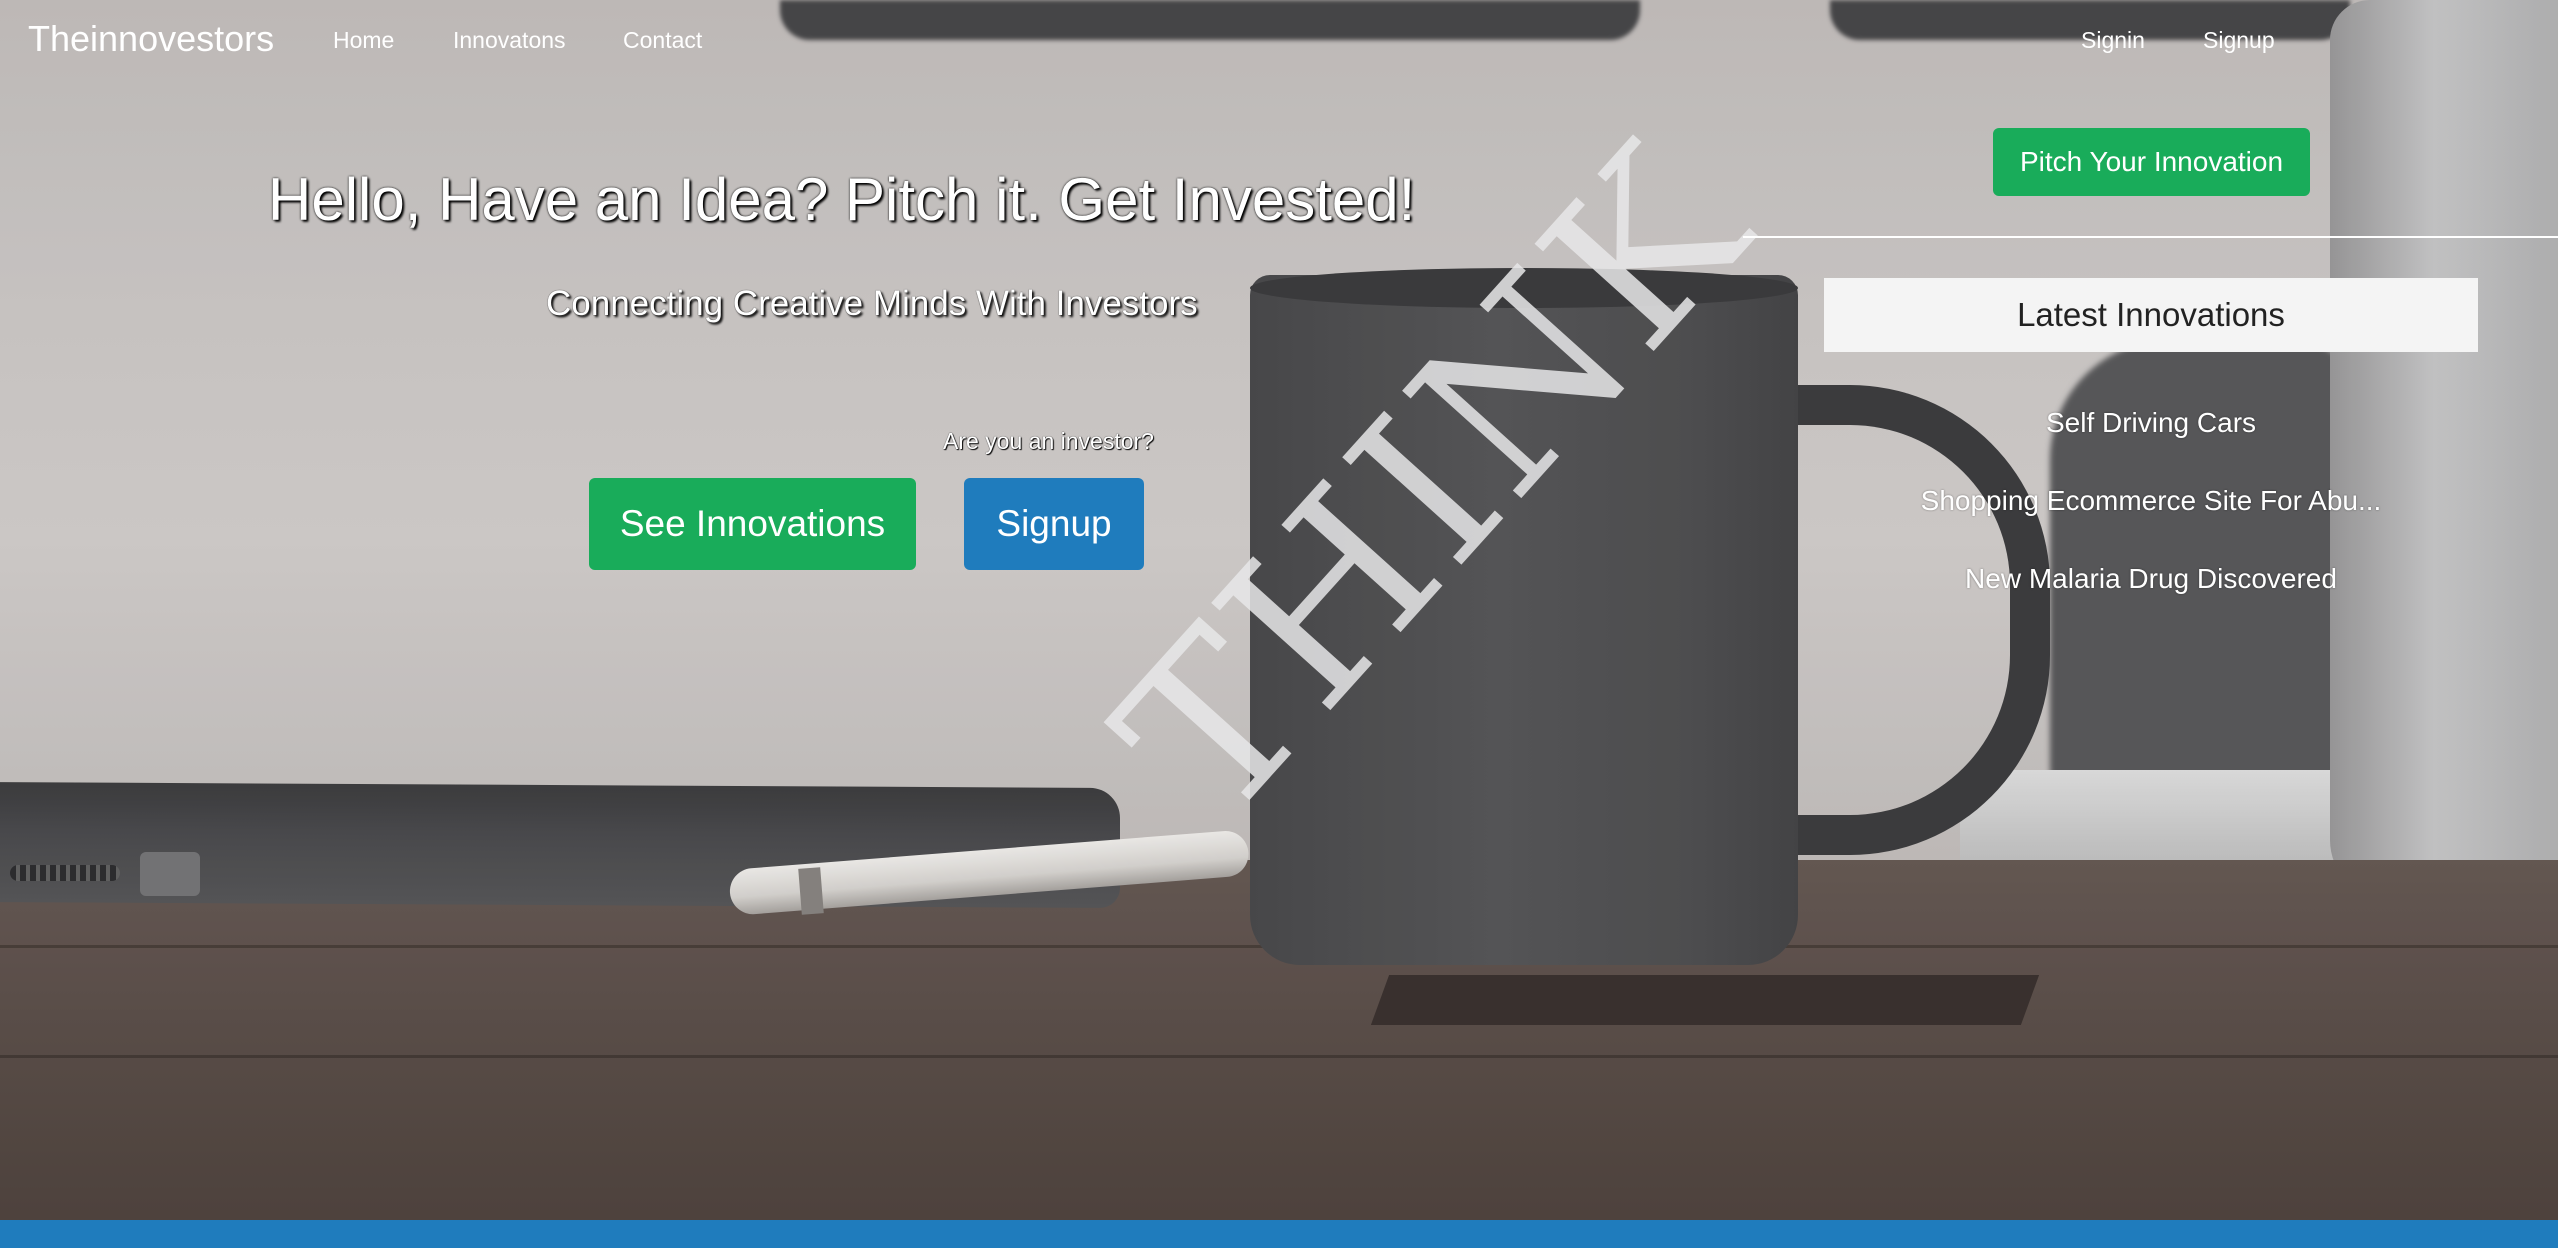  I want to click on see-innovations-button: See Innovations, so click(752, 524).